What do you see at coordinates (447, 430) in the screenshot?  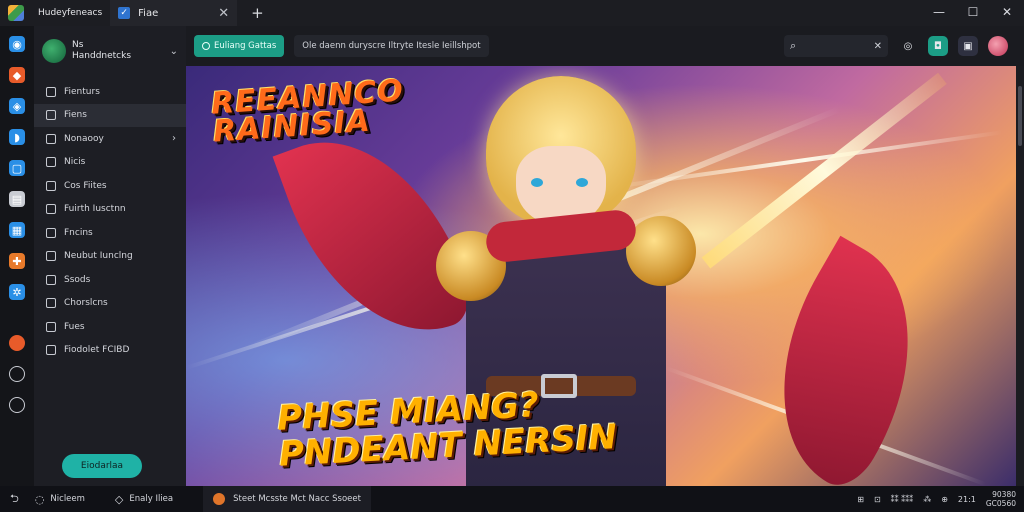 I see `game-logo-bottom: PHSE MIANG? PNDEANT NERSIN` at bounding box center [447, 430].